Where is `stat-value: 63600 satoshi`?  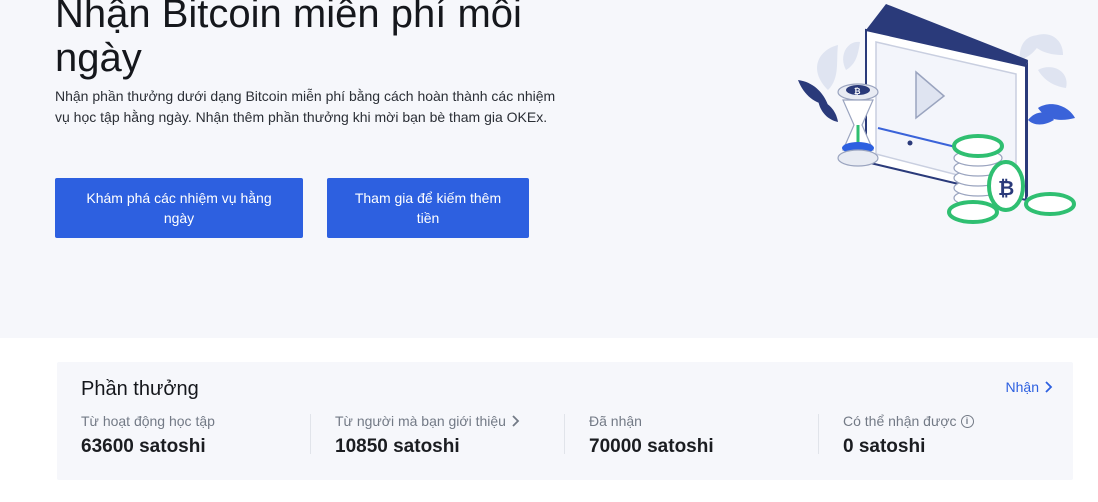
stat-value: 63600 satoshi is located at coordinates (143, 446).